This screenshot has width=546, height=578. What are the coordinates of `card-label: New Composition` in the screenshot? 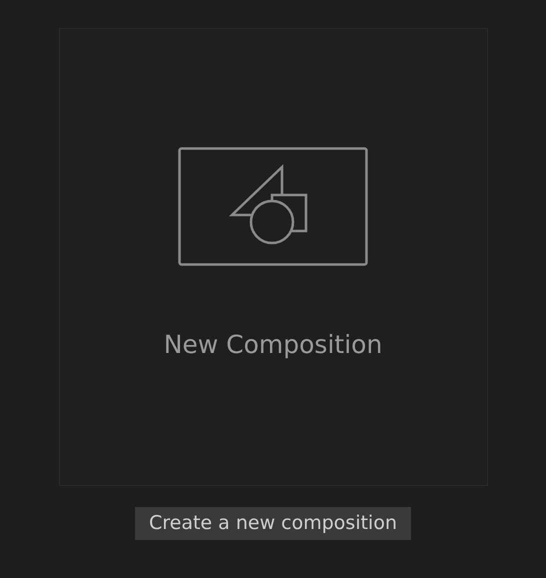 It's located at (273, 344).